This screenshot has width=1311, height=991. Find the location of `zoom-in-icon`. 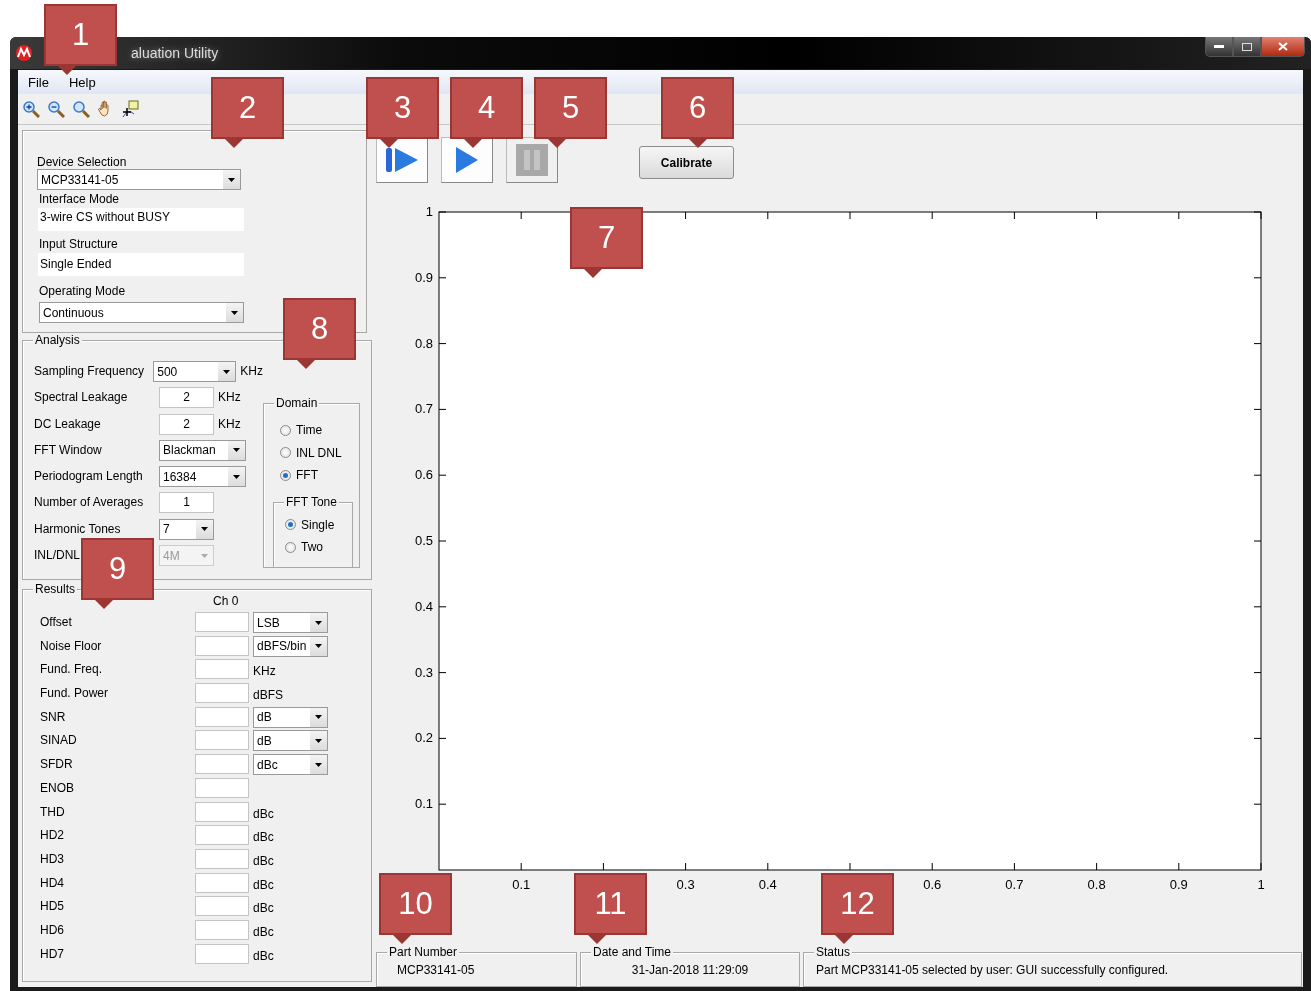

zoom-in-icon is located at coordinates (31, 109).